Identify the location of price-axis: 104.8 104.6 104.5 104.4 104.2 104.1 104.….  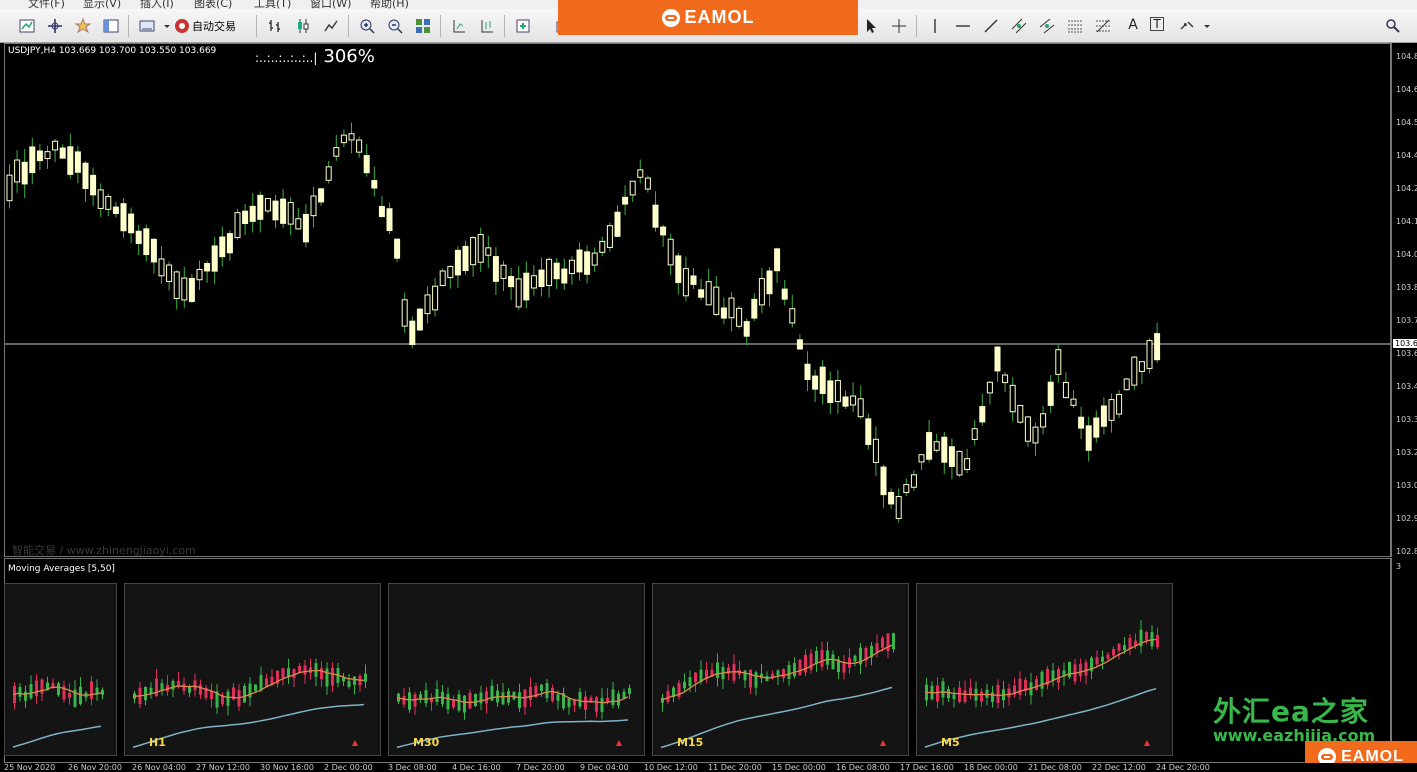
(1404, 300).